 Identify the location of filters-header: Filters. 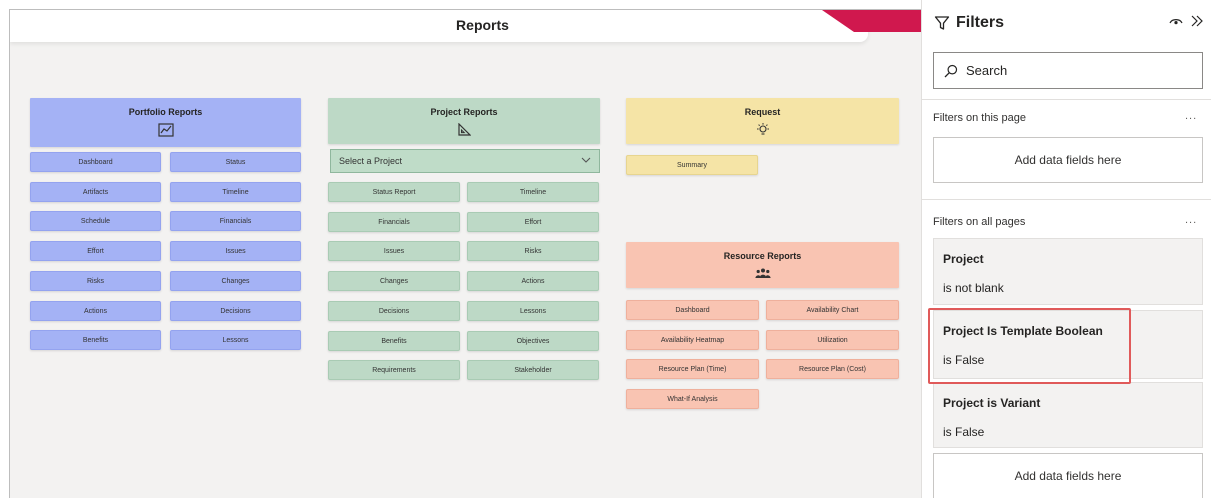
(969, 23).